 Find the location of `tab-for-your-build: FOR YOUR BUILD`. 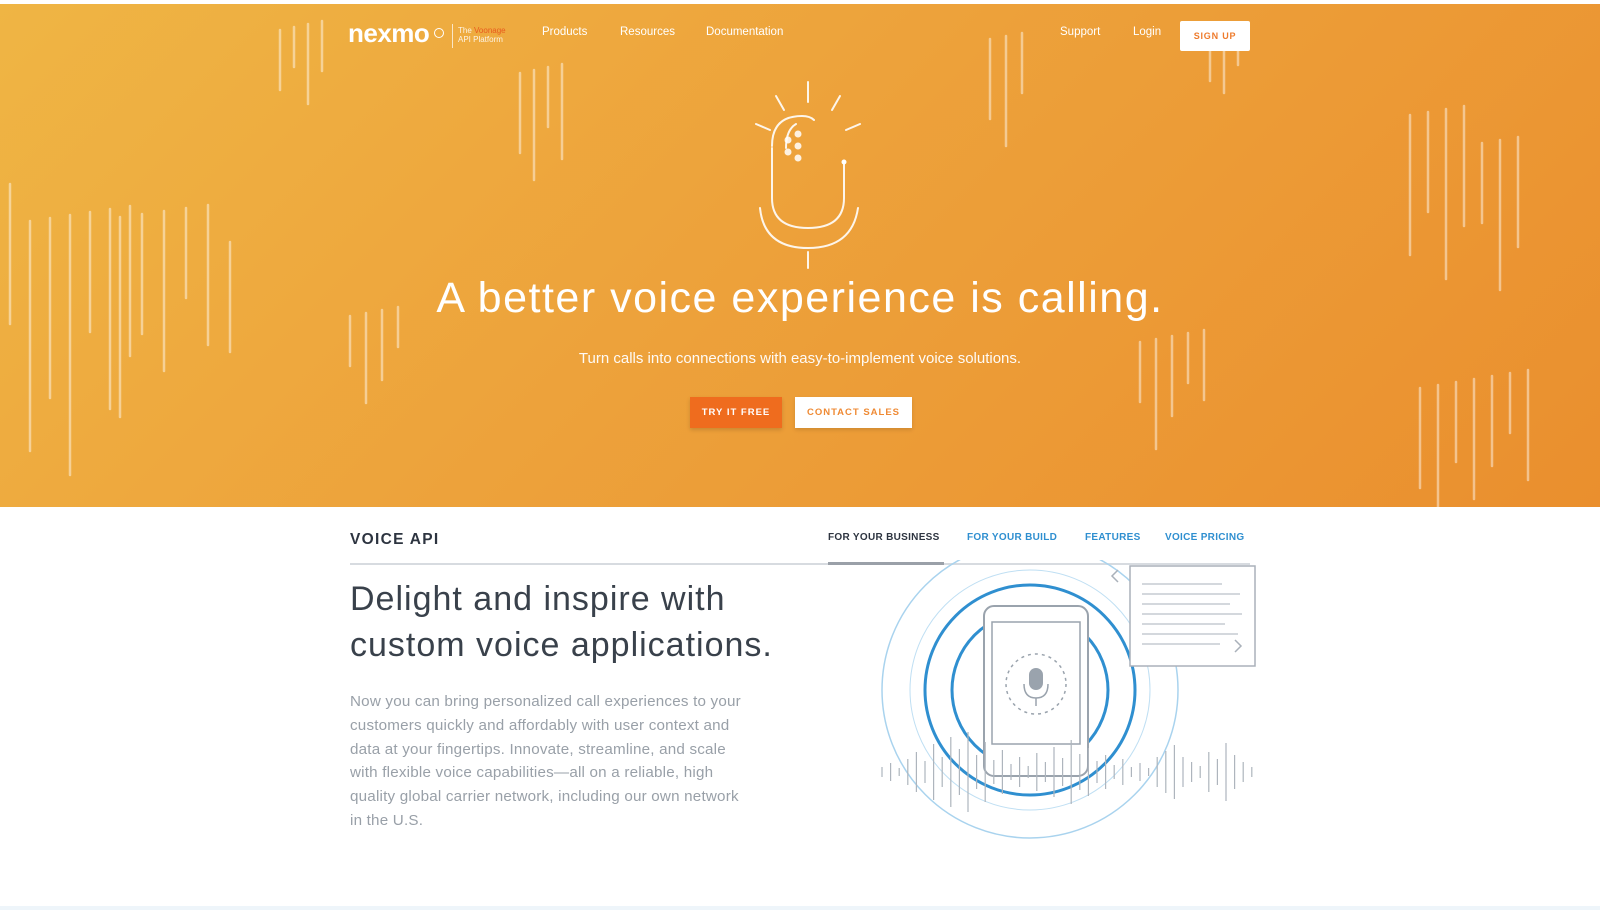

tab-for-your-build: FOR YOUR BUILD is located at coordinates (1012, 537).